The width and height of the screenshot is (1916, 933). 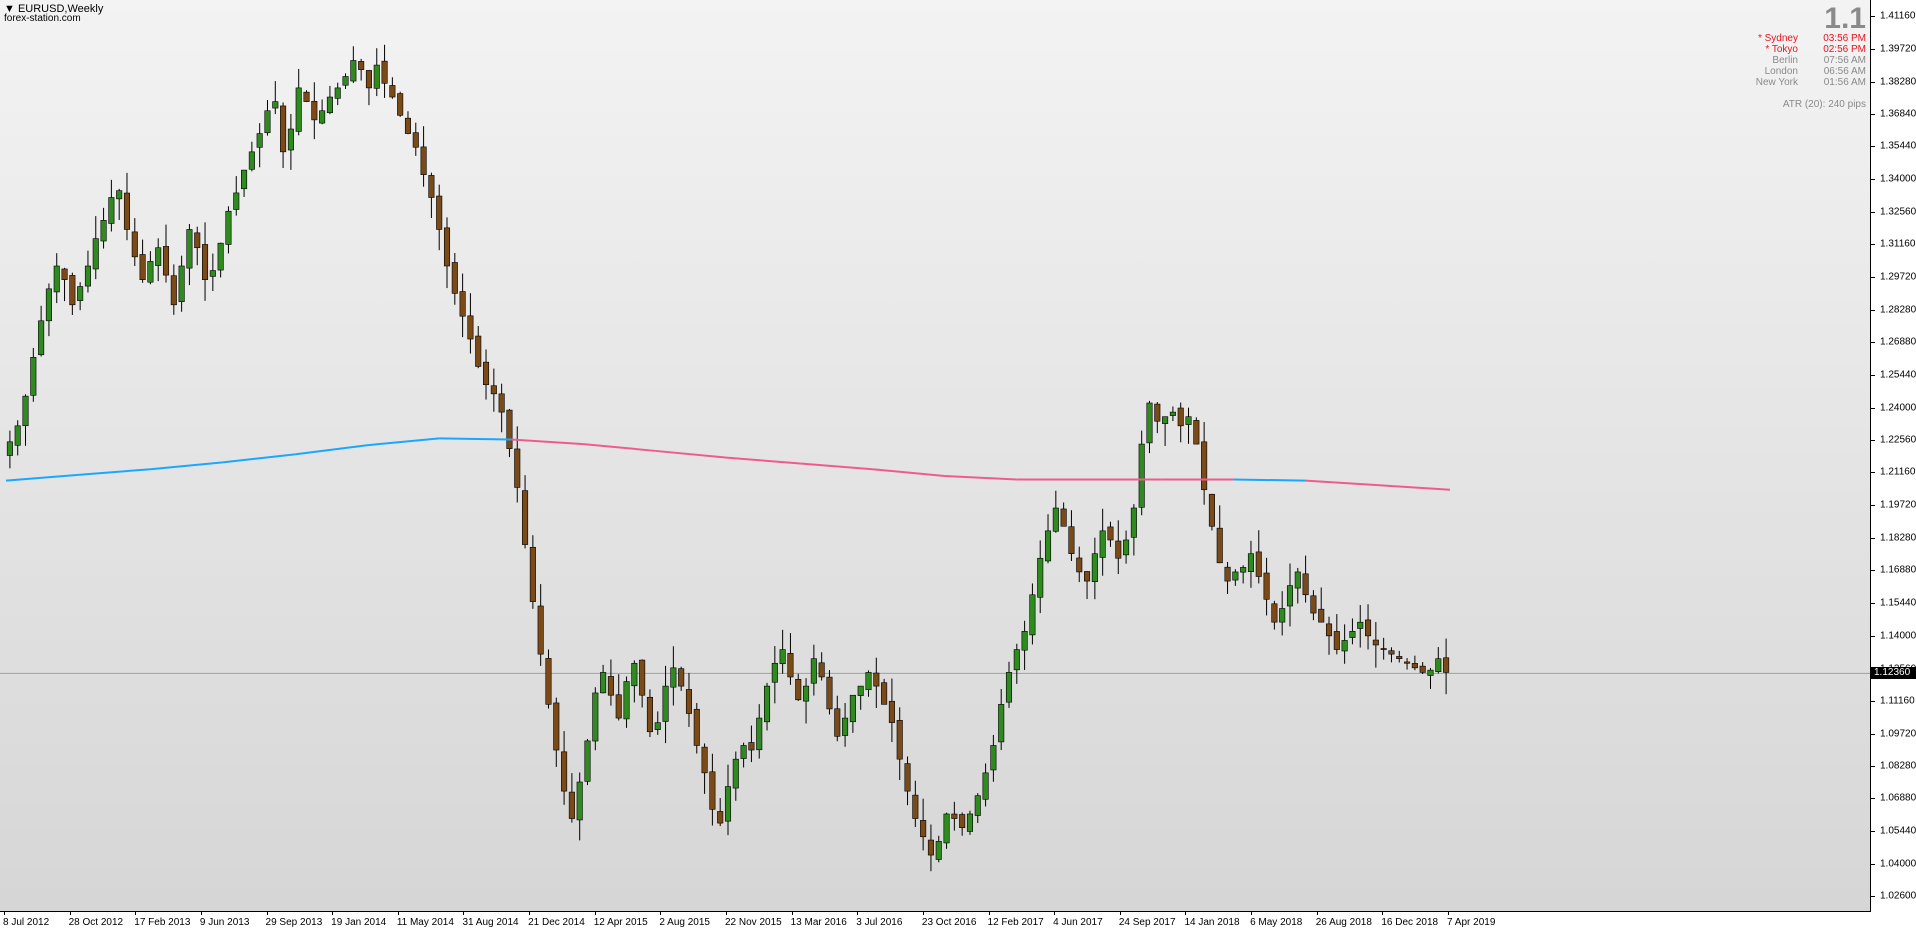 What do you see at coordinates (1898, 146) in the screenshot?
I see `price-tick-label: 1.35440` at bounding box center [1898, 146].